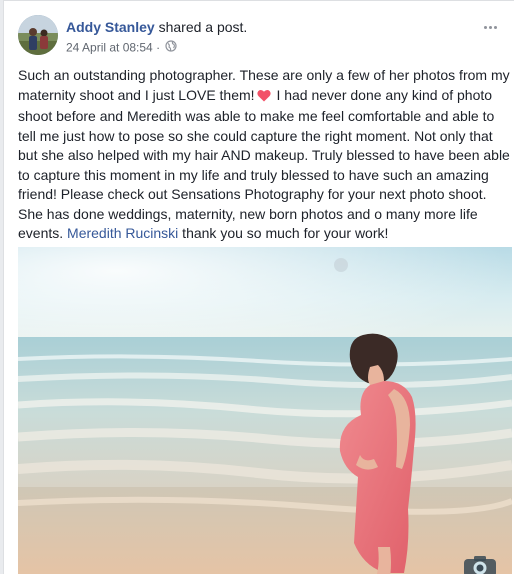 The height and width of the screenshot is (574, 514). I want to click on heart-icon, so click(263, 98).